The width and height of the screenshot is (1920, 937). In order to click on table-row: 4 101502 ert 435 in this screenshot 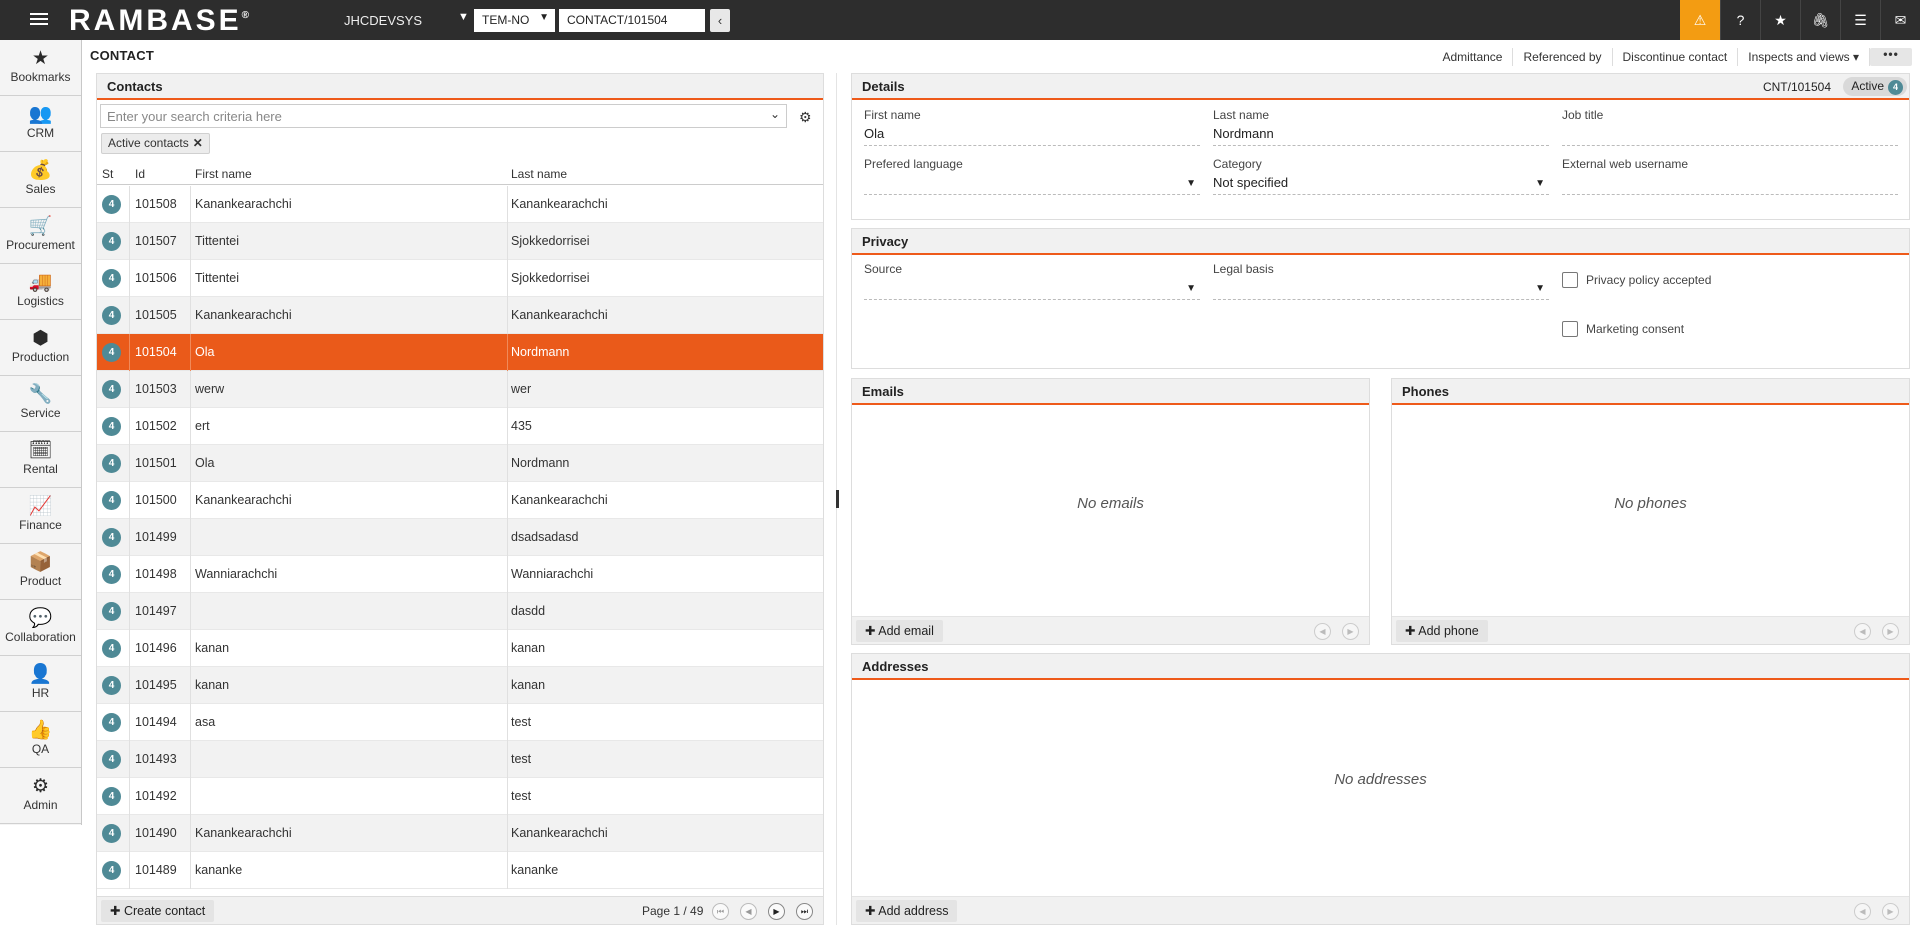, I will do `click(460, 426)`.